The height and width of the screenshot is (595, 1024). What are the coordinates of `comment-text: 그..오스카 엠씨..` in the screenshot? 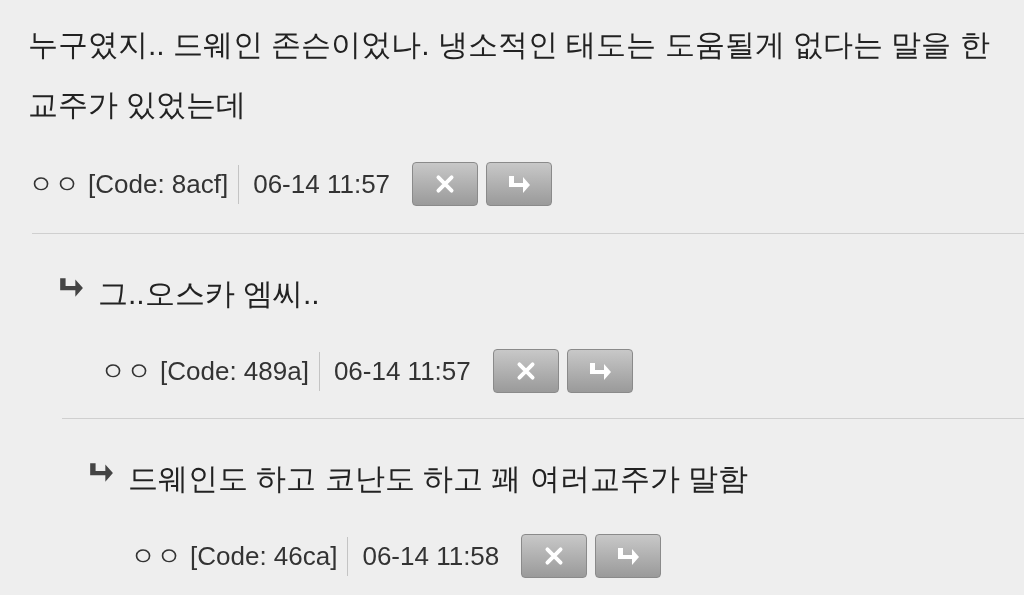 It's located at (209, 294).